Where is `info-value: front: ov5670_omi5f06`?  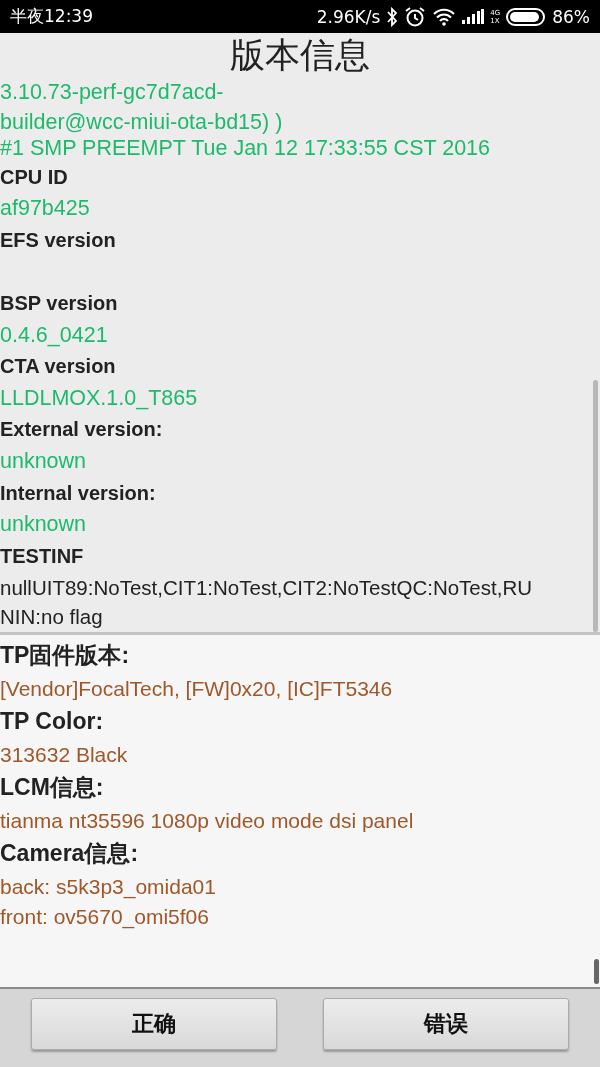 info-value: front: ov5670_omi5f06 is located at coordinates (105, 917).